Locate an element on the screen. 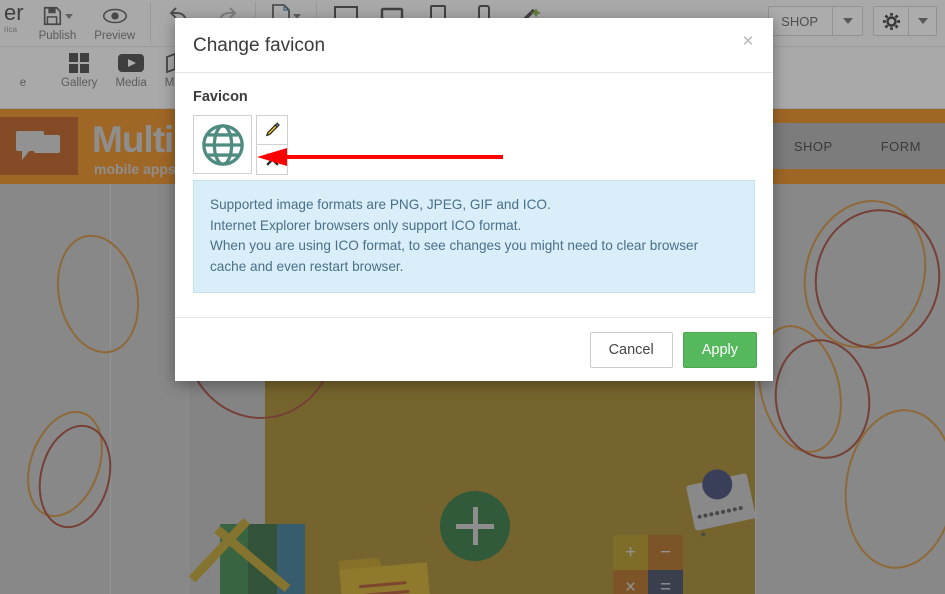 The width and height of the screenshot is (945, 594). favicon-preview is located at coordinates (222, 144).